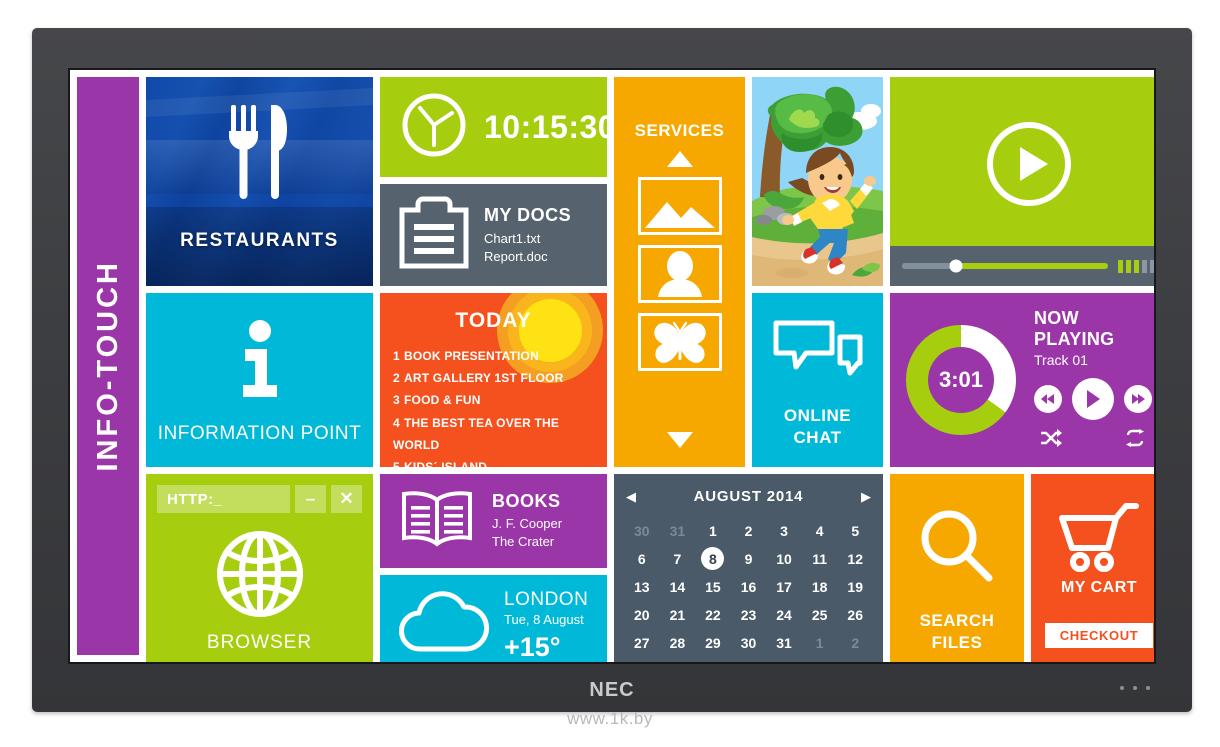 This screenshot has height=747, width=1220. What do you see at coordinates (1048, 399) in the screenshot?
I see `rewind-icon` at bounding box center [1048, 399].